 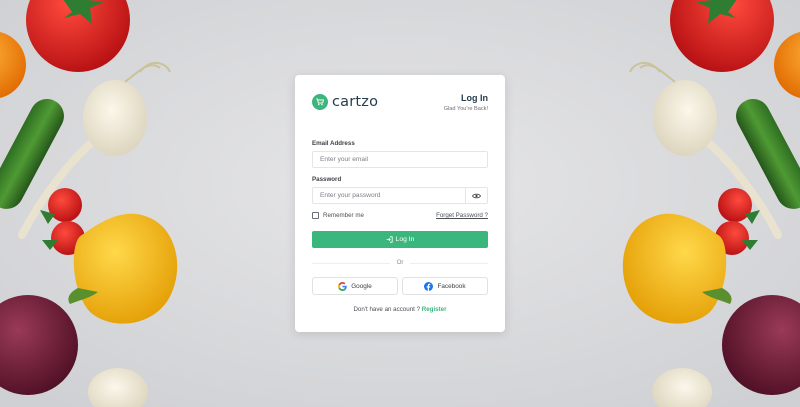 I want to click on login-arrow-icon, so click(x=389, y=239).